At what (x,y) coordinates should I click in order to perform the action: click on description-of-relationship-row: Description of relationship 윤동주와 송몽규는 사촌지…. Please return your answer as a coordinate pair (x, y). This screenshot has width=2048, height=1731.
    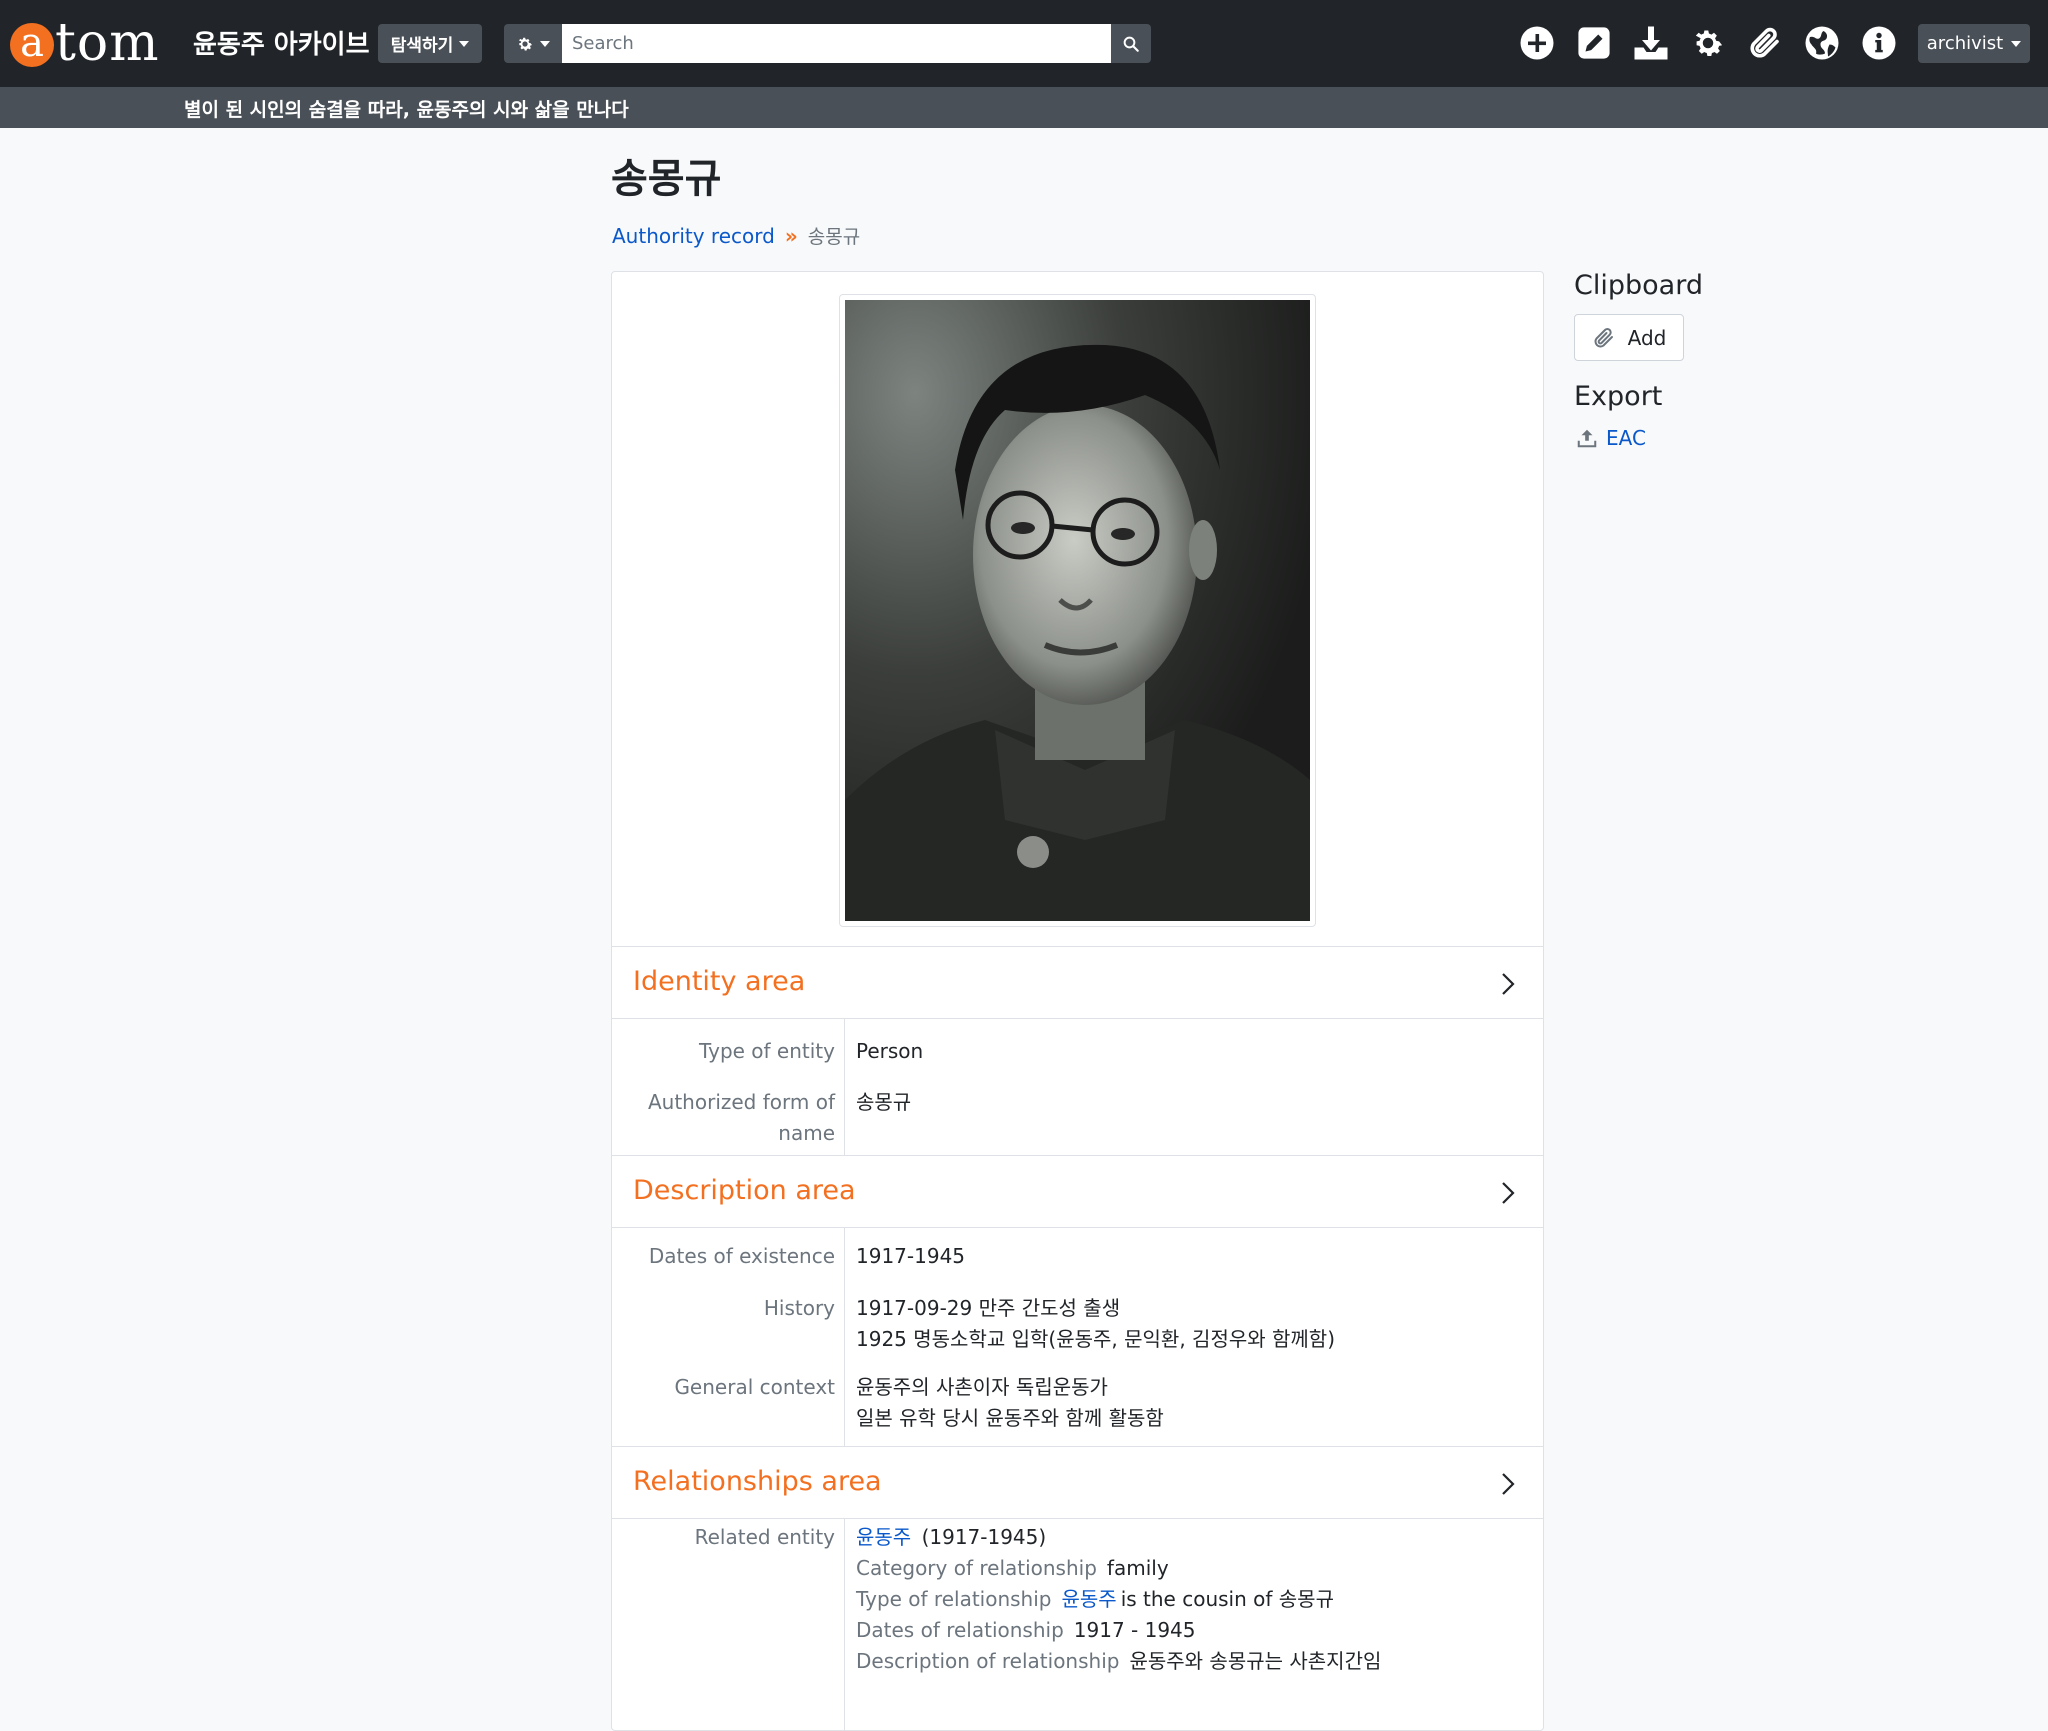
    Looking at the image, I should click on (1118, 1661).